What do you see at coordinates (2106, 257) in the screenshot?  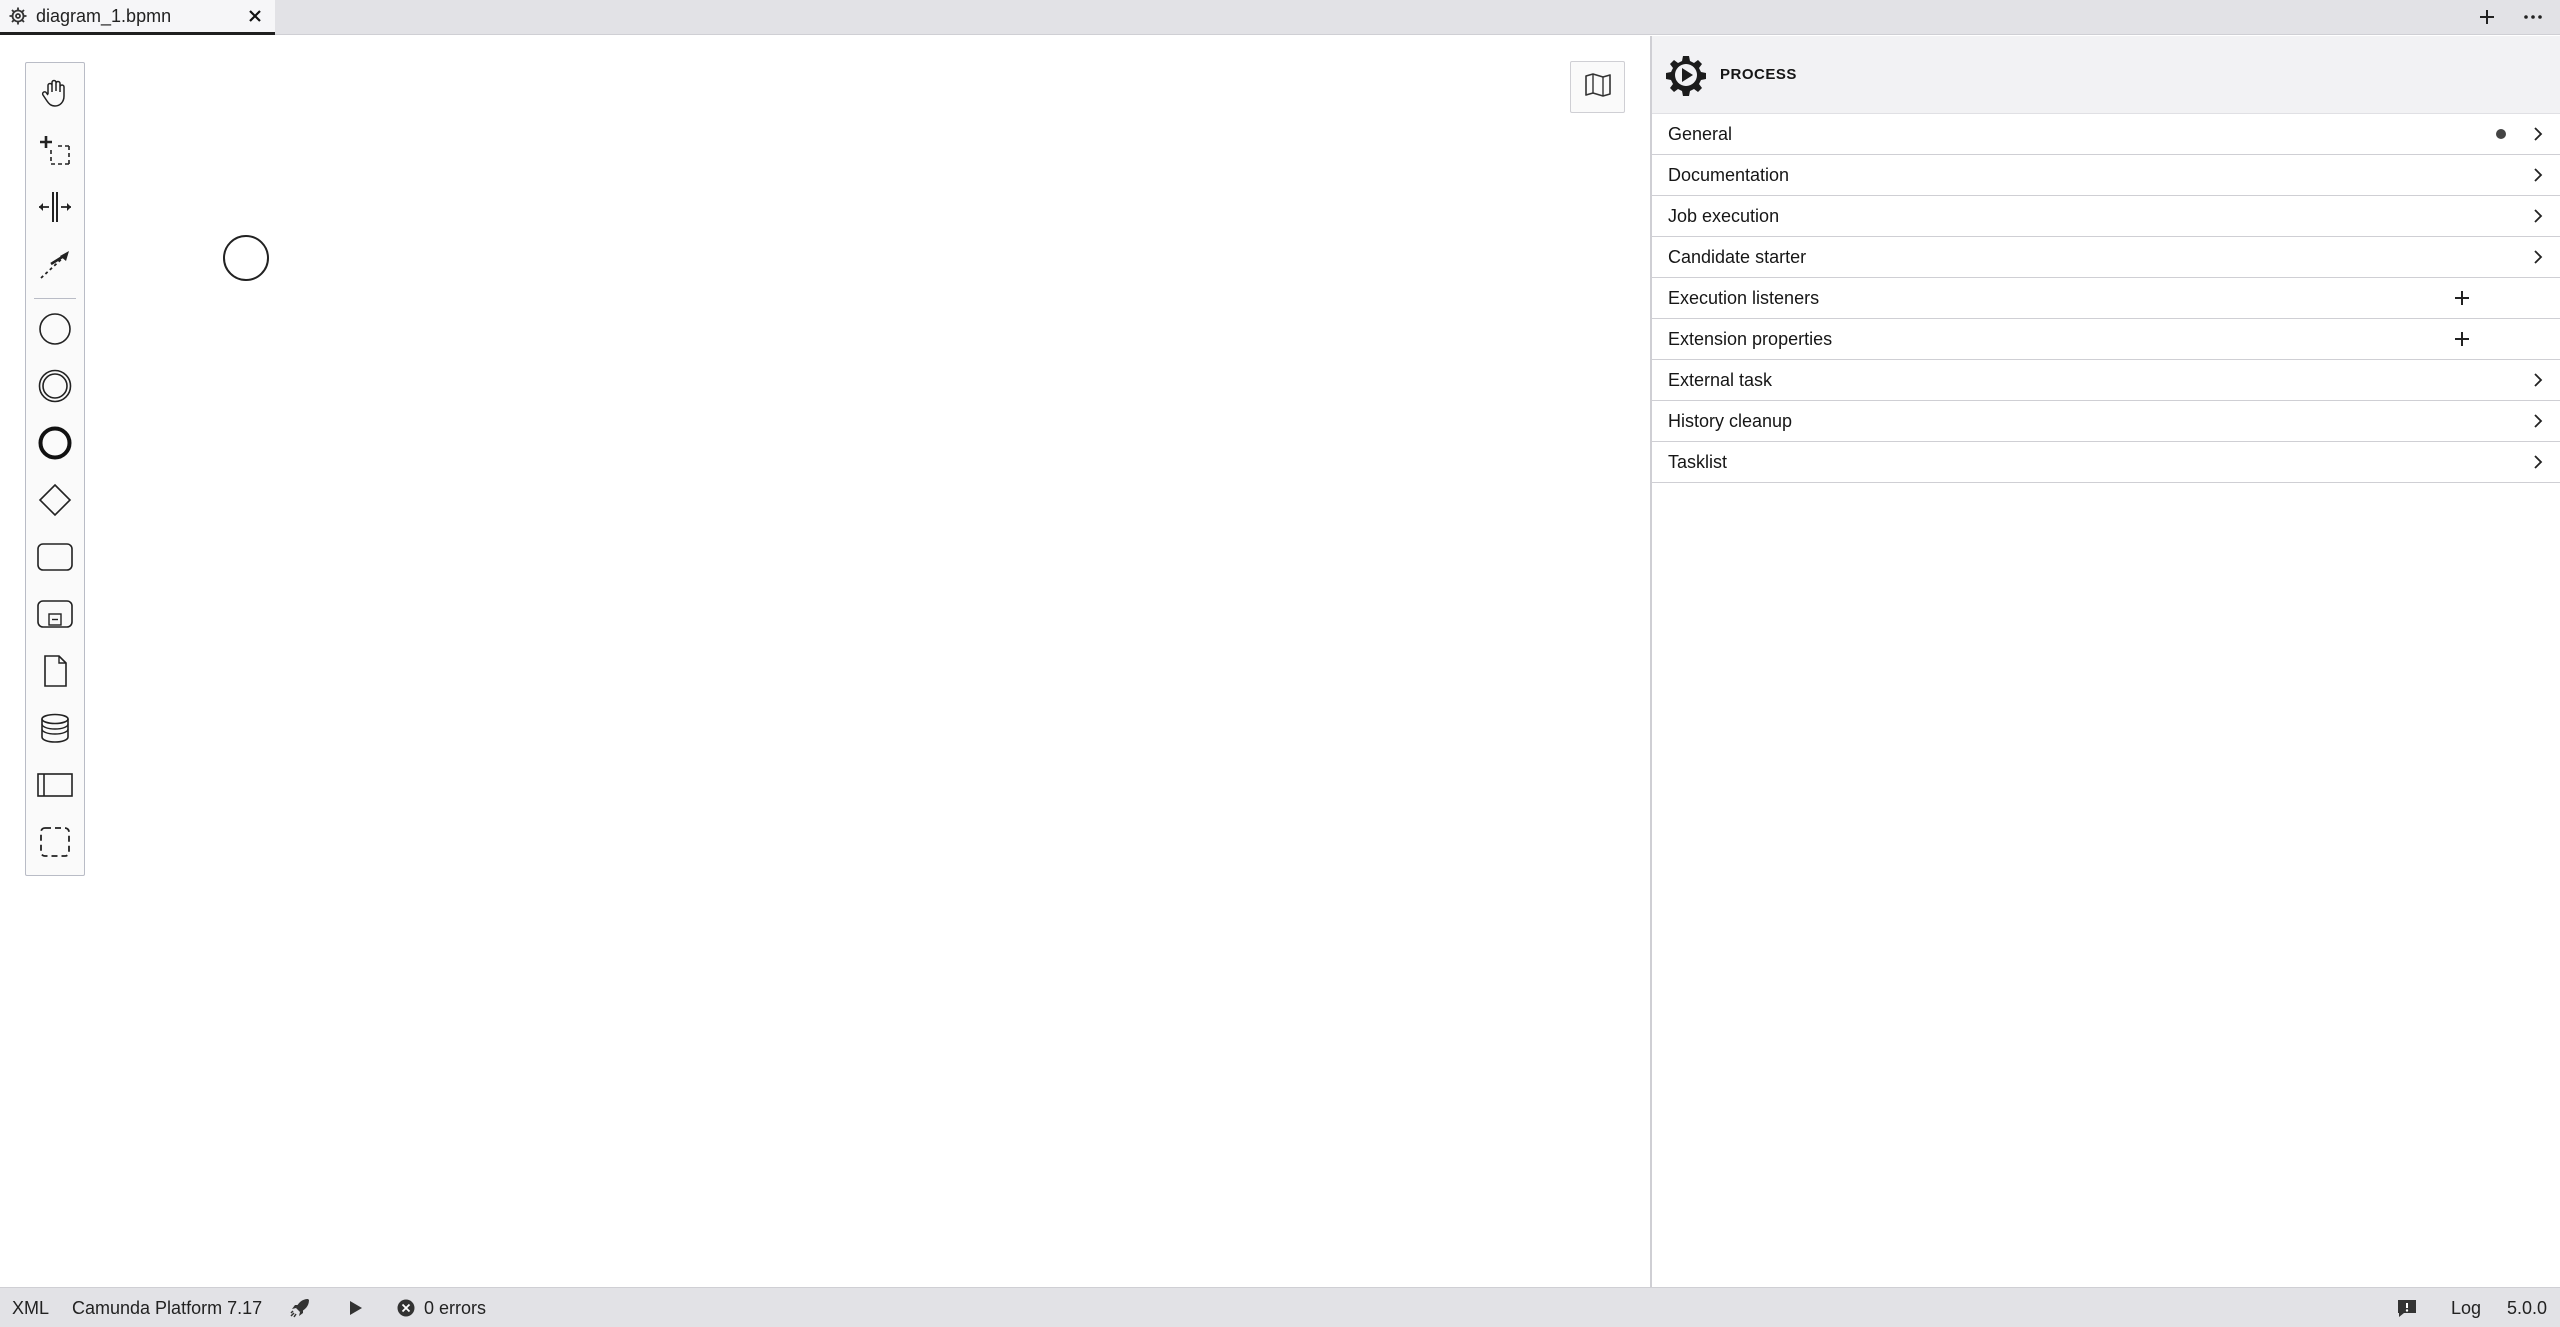 I see `group-candidate-starter: Candidate starter` at bounding box center [2106, 257].